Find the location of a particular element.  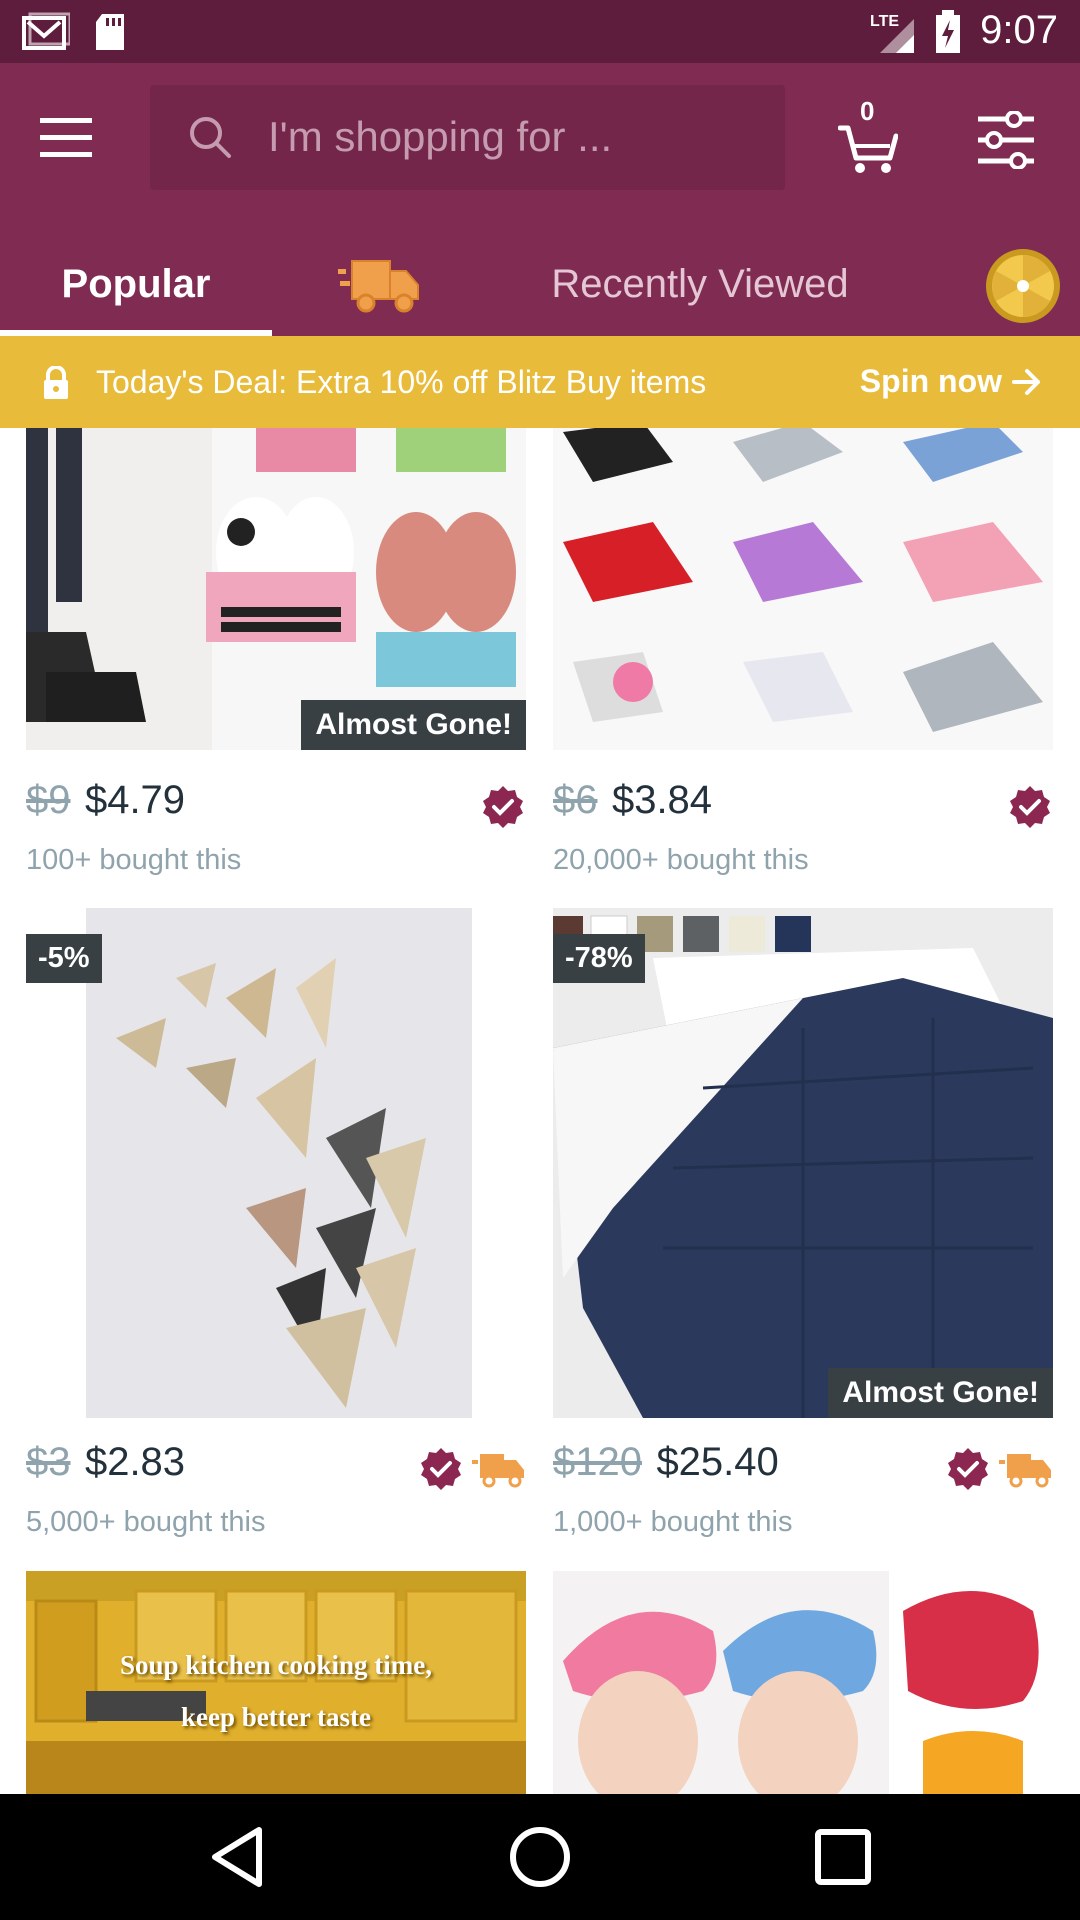

tab-bar: Popular Recently Viewed is located at coordinates (540, 284).